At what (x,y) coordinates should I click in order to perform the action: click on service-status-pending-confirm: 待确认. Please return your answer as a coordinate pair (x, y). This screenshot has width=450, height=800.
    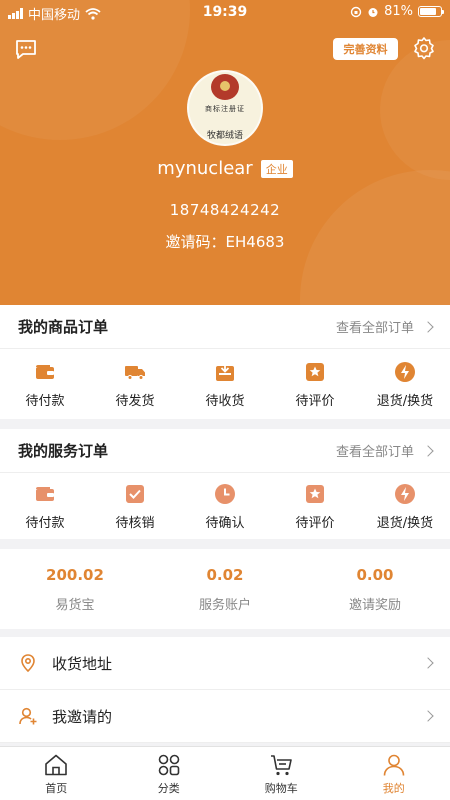
    Looking at the image, I should click on (225, 506).